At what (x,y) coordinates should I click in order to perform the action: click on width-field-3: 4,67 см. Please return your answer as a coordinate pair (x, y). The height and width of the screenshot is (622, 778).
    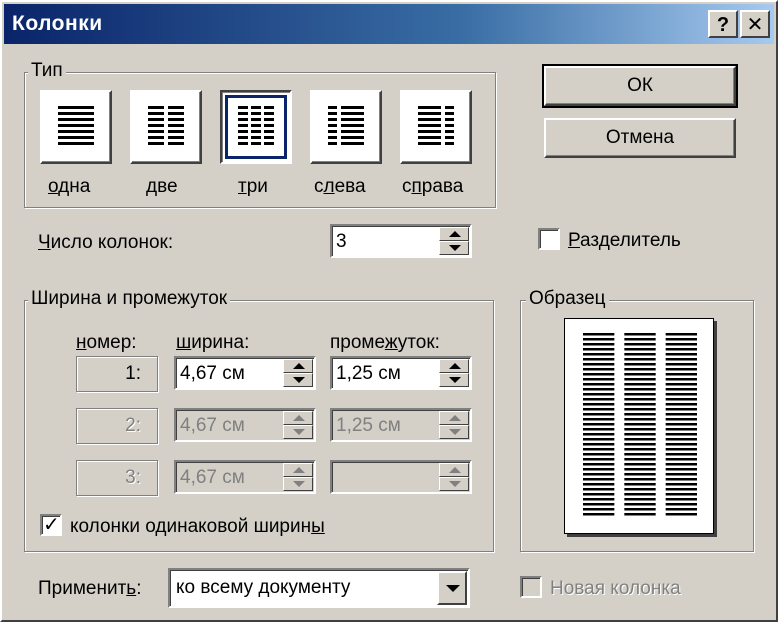
    Looking at the image, I should click on (245, 477).